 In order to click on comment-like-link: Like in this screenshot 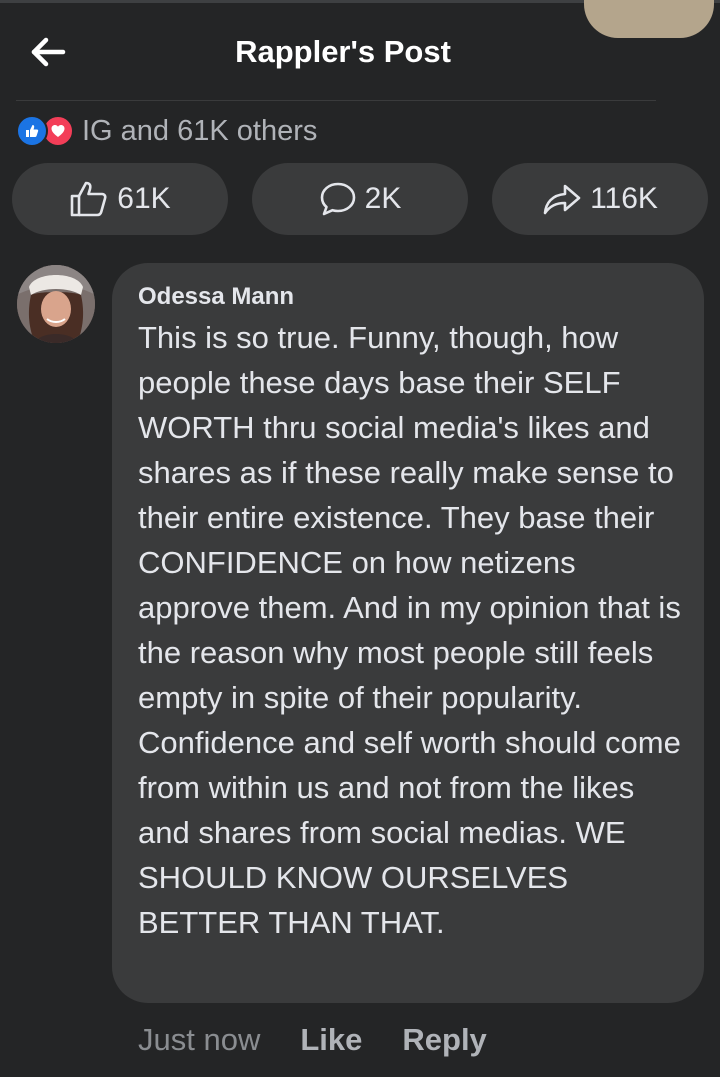, I will do `click(331, 1040)`.